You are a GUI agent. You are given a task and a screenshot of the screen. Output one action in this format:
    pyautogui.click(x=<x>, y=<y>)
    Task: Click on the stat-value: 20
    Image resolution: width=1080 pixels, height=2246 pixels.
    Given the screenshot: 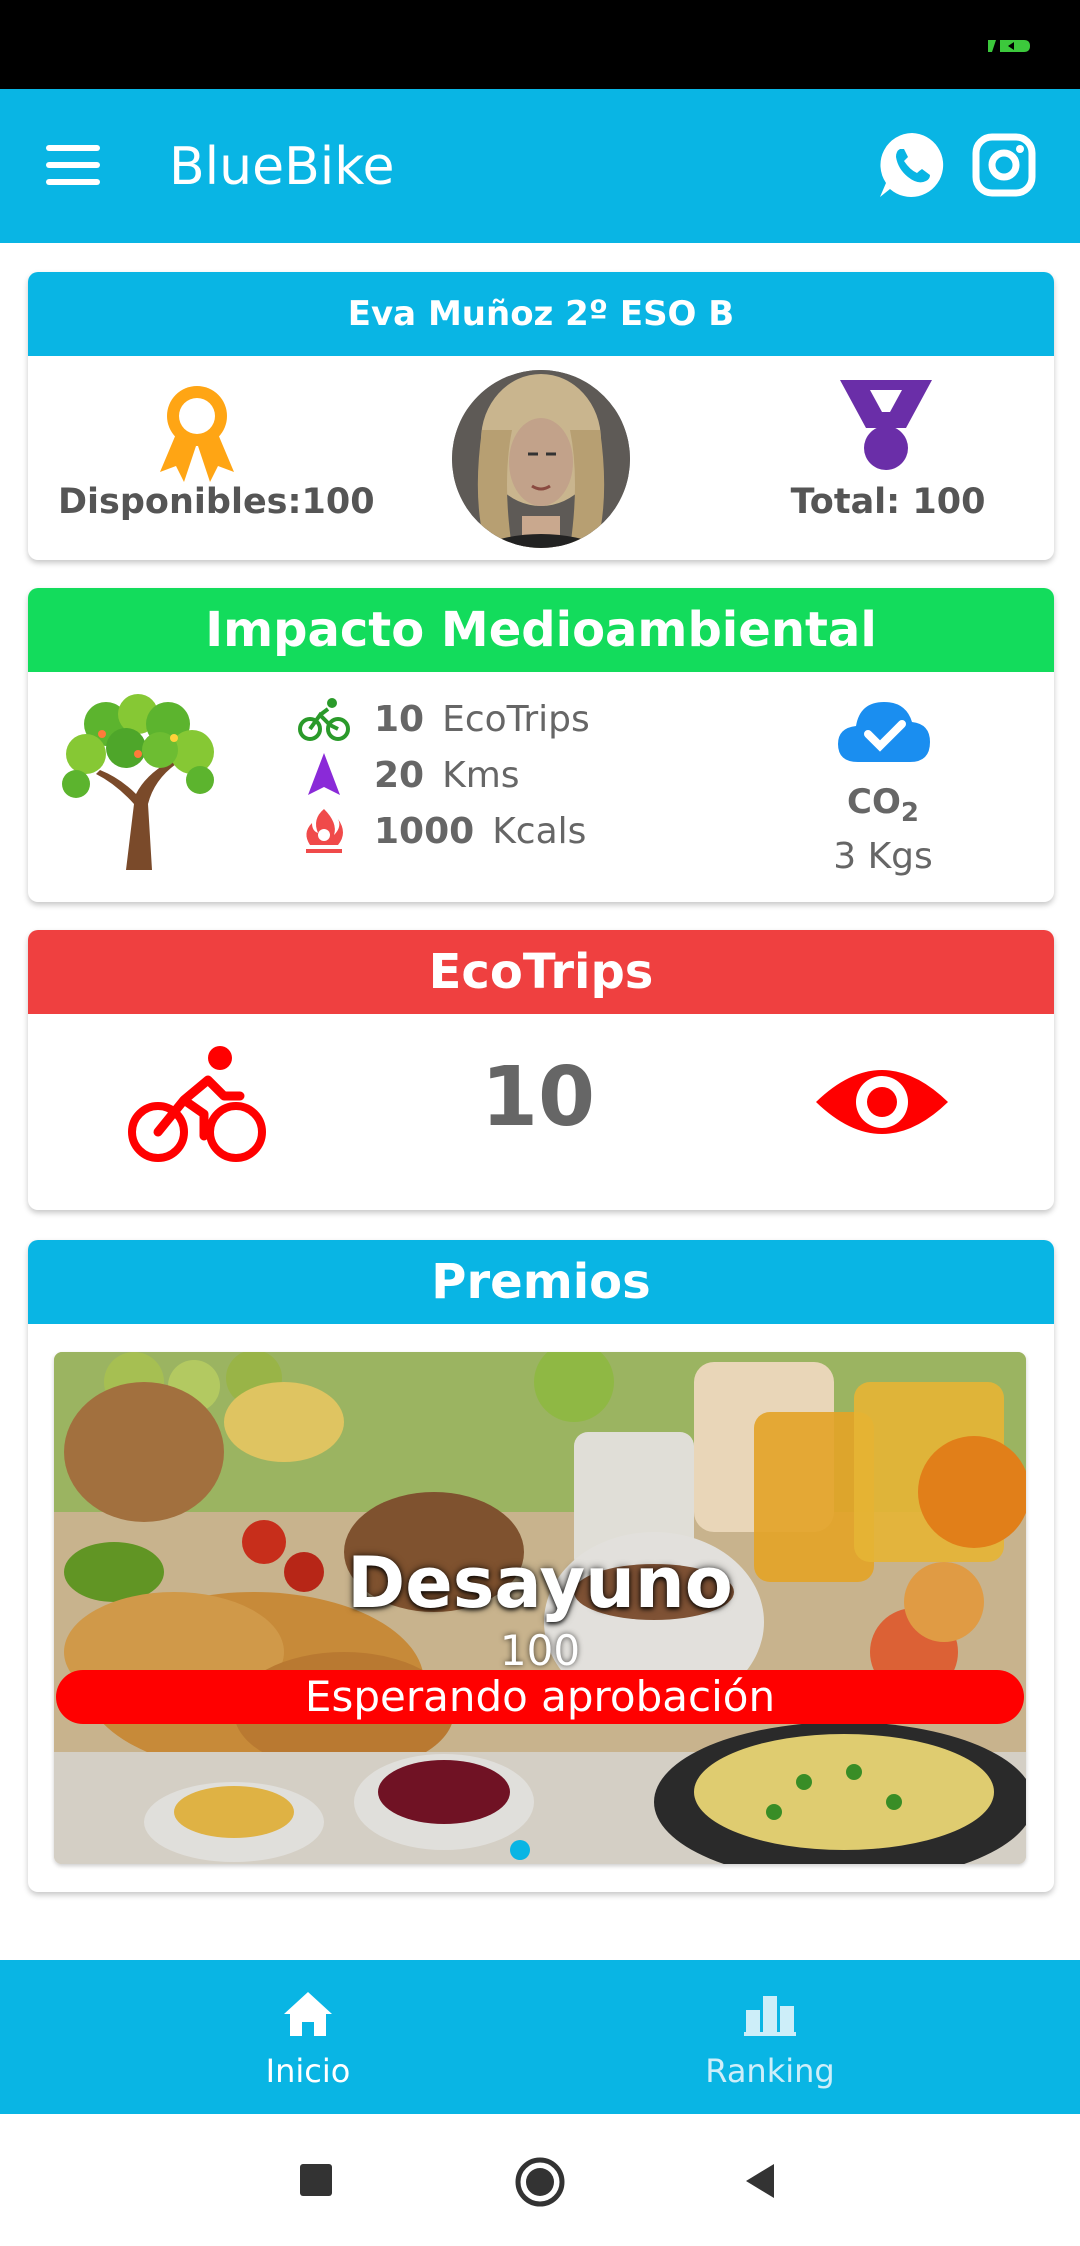 What is the action you would take?
    pyautogui.click(x=399, y=775)
    